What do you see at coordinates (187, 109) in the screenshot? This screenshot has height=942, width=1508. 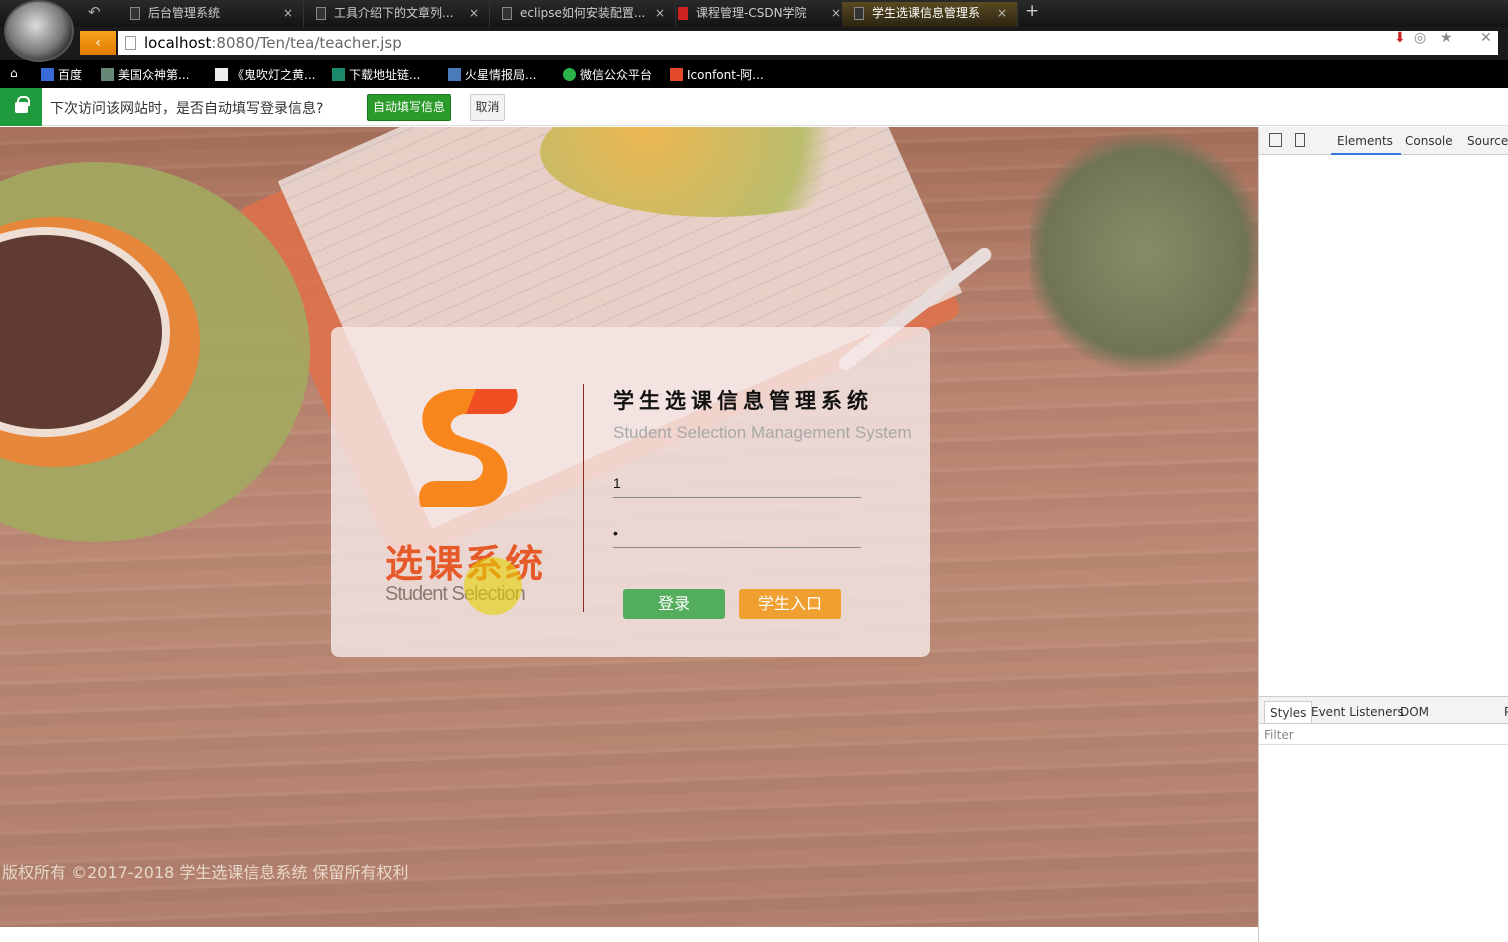 I see `password-bar-message: 下次访问该网站时，是否自动填写登录信息?` at bounding box center [187, 109].